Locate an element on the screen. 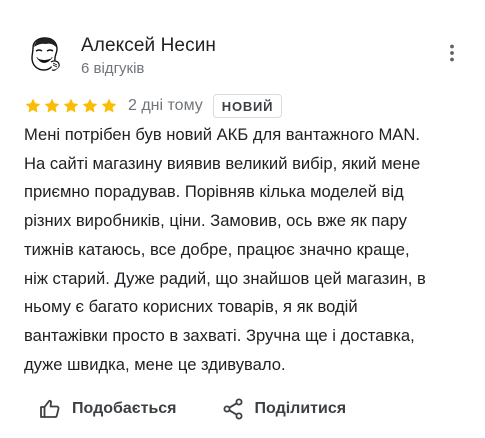  more-options-button is located at coordinates (452, 53).